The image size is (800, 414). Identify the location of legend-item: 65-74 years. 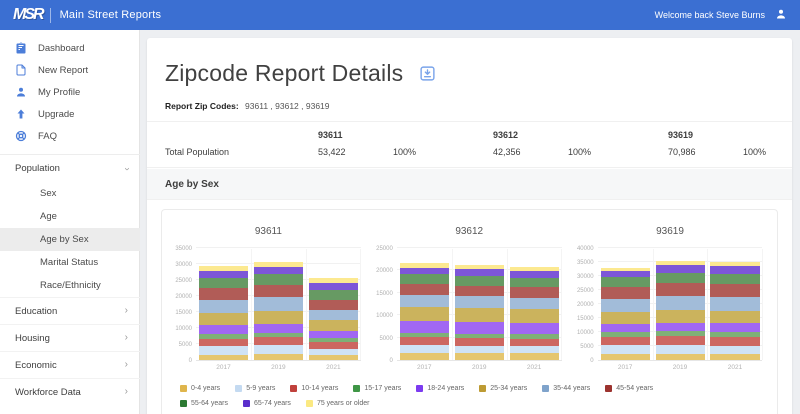
(266, 403).